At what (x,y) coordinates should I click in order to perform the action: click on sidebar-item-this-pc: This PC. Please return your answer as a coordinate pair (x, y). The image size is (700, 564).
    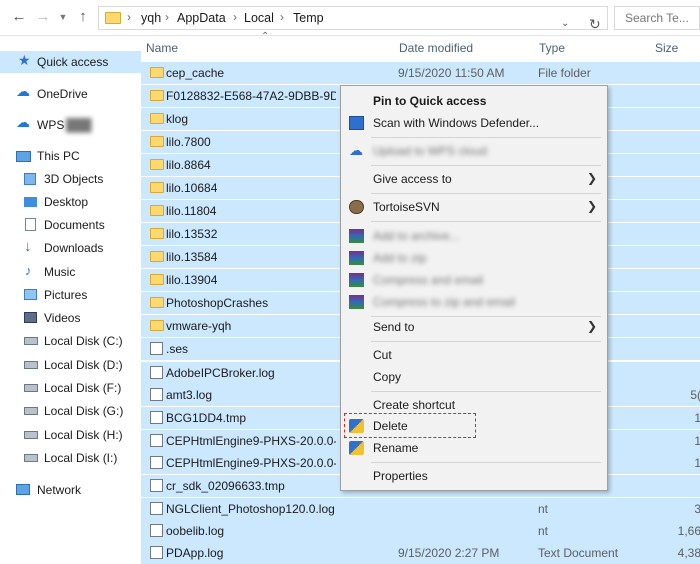
    Looking at the image, I should click on (70, 156).